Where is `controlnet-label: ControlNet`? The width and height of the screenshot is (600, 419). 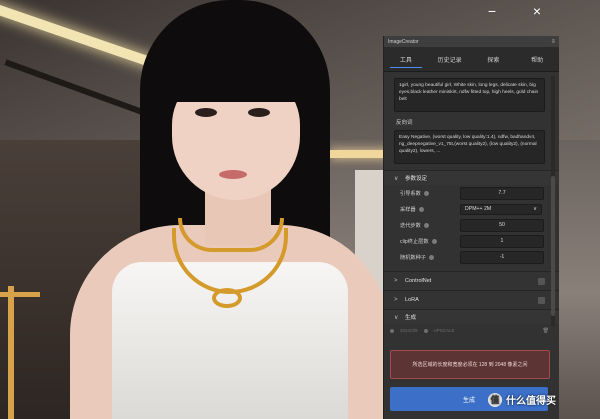
controlnet-label: ControlNet is located at coordinates (418, 281).